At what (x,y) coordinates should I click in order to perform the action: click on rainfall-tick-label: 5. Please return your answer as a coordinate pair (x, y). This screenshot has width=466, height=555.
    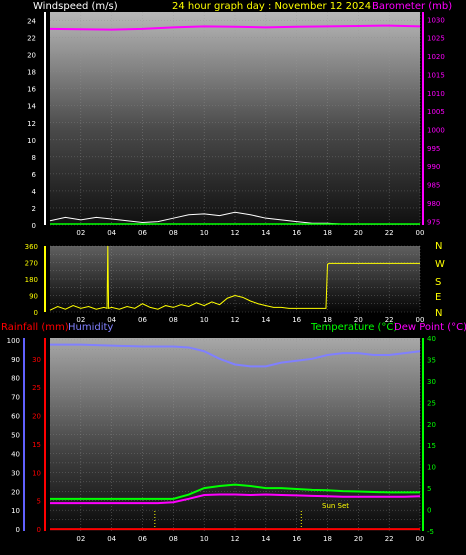
    Looking at the image, I should click on (39, 502).